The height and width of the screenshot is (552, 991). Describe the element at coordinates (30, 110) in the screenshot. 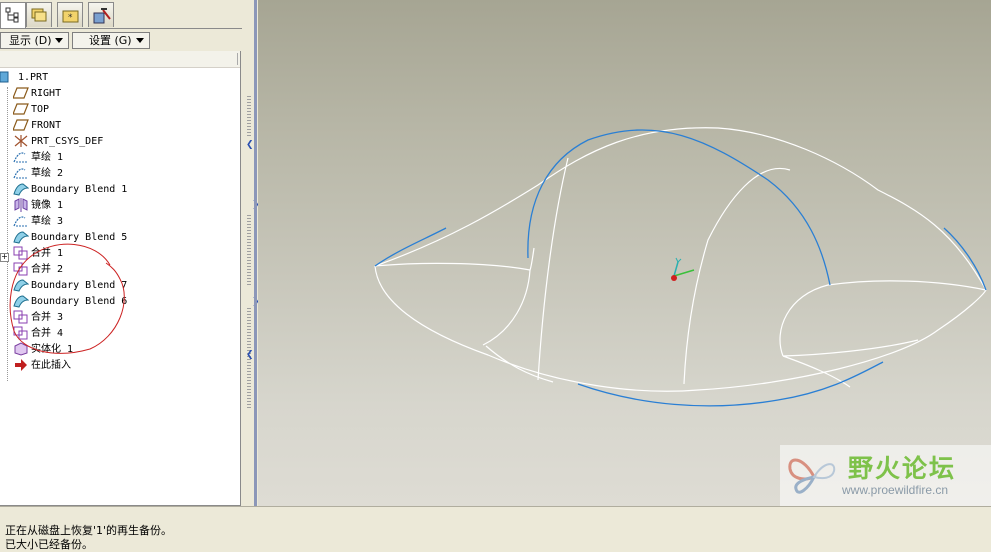

I see `tree-item: TOP` at that location.